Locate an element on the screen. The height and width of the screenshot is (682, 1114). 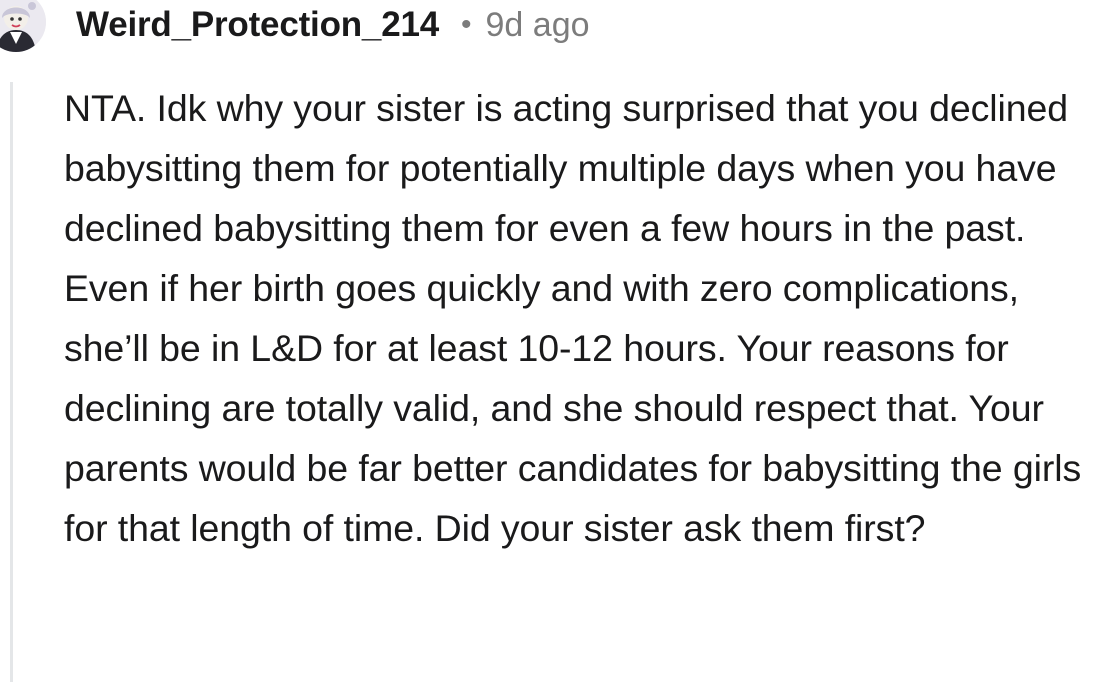
comment-header: Weird_Protection_214 • 9d ago is located at coordinates (333, 25).